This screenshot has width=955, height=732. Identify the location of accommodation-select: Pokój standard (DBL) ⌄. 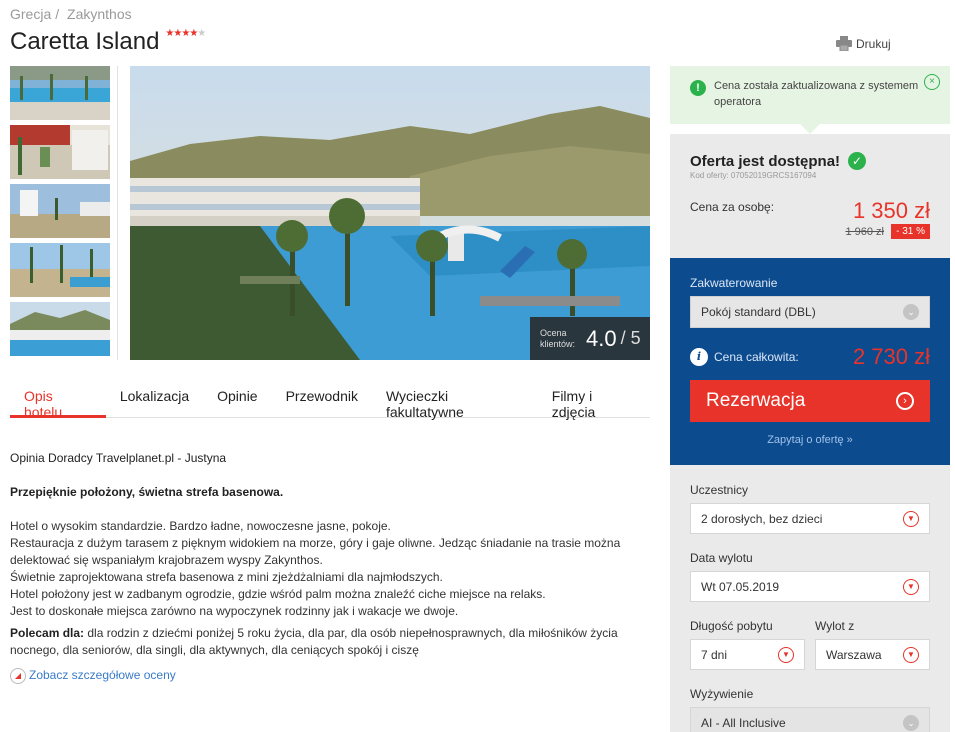
(810, 312).